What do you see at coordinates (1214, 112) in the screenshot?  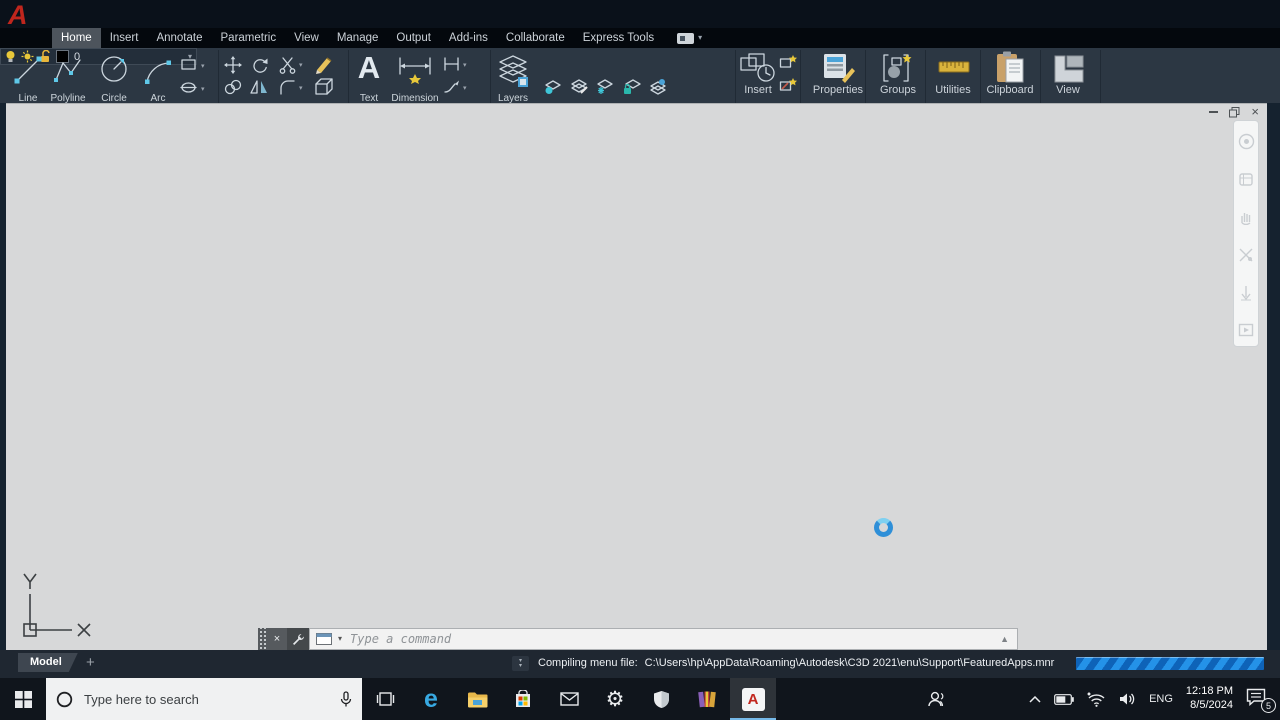 I see `drawing-minimize-button` at bounding box center [1214, 112].